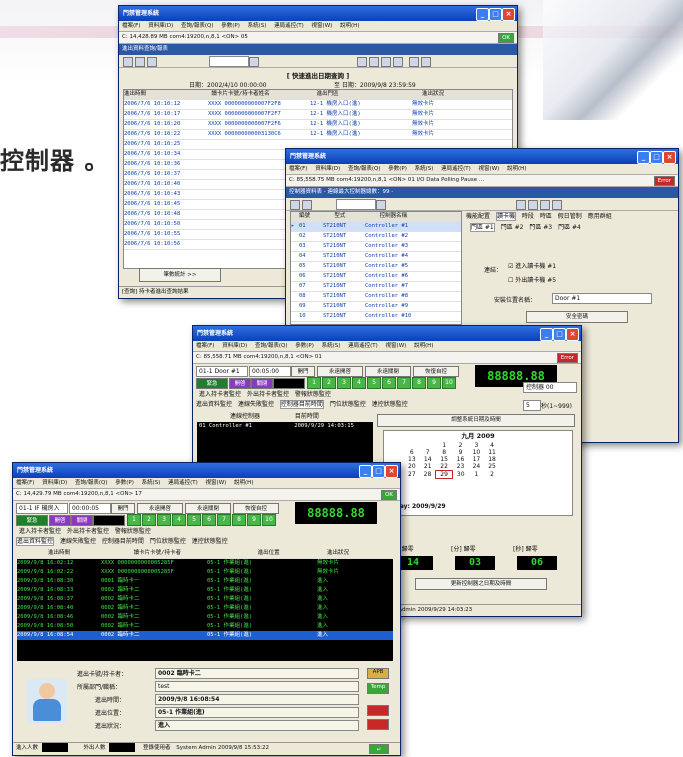 The width and height of the screenshot is (683, 757). I want to click on door-number-button: 4, so click(359, 383).